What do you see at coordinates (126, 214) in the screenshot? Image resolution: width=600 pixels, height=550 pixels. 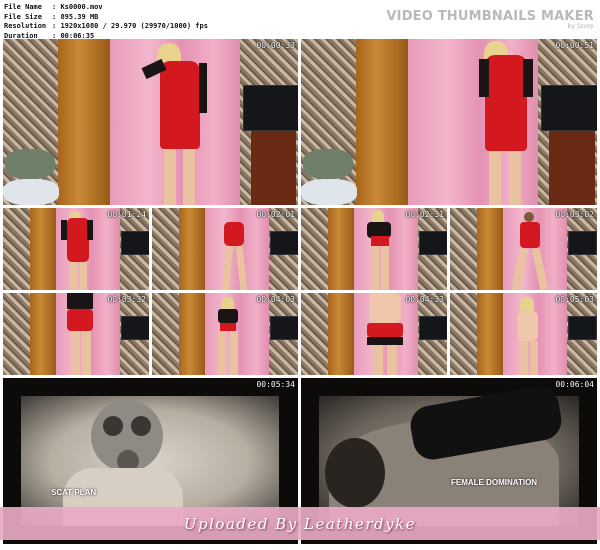 I see `timestamp: 00:01:24` at bounding box center [126, 214].